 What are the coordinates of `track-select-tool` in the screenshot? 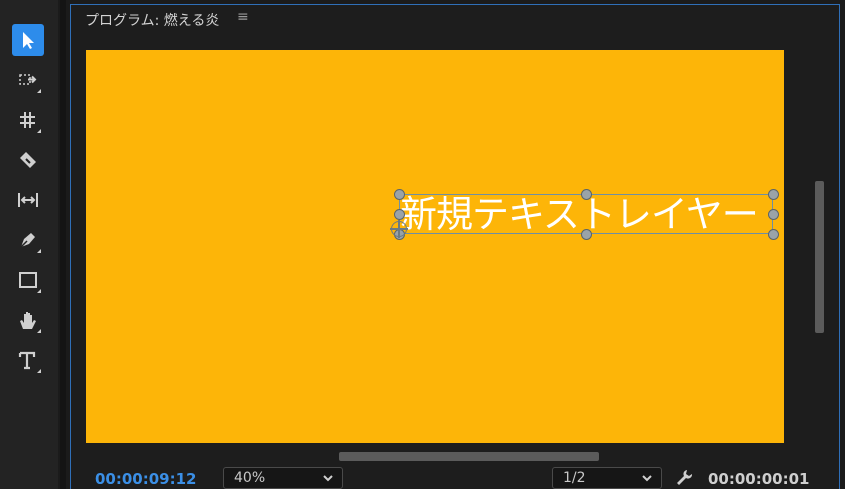 It's located at (28, 80).